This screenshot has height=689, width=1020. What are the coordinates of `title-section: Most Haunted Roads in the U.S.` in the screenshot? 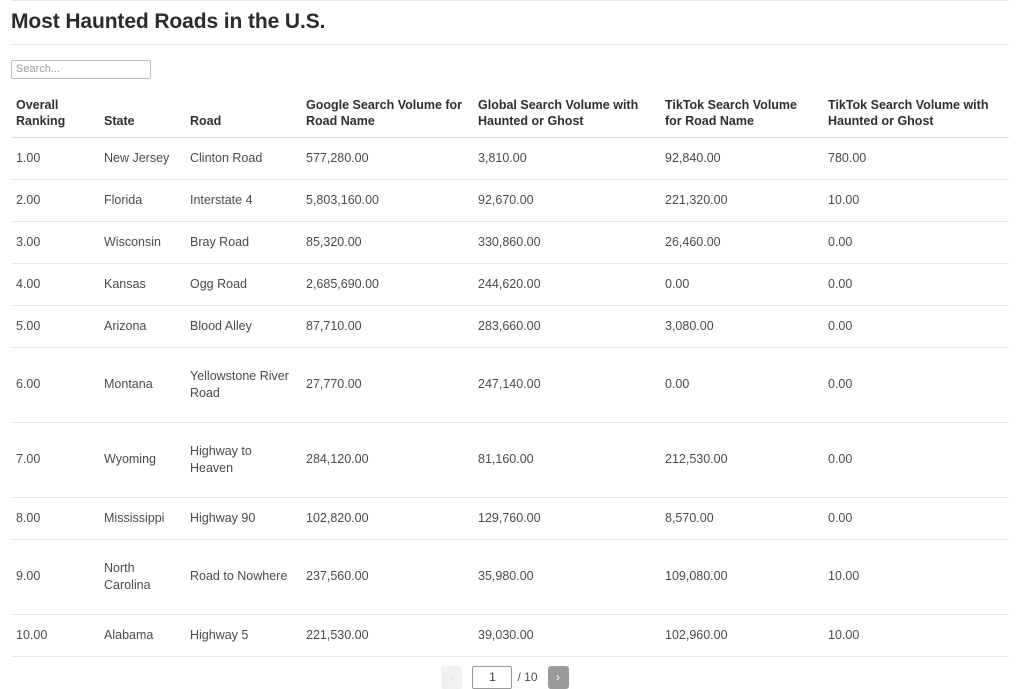 It's located at (510, 22).